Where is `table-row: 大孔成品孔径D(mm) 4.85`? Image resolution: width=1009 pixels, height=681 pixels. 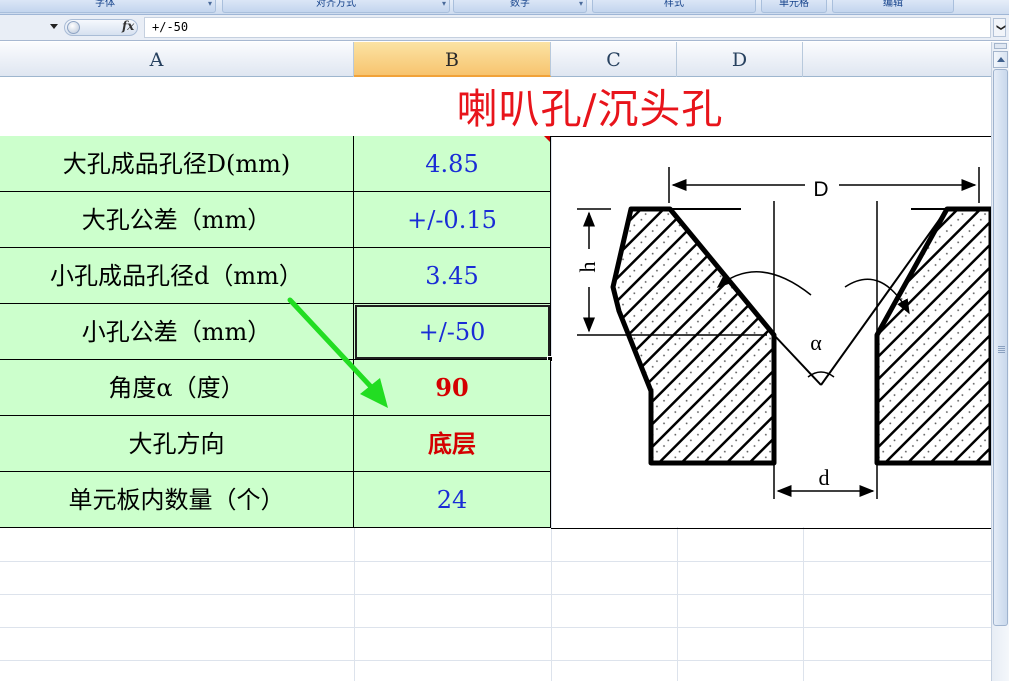 table-row: 大孔成品孔径D(mm) 4.85 is located at coordinates (275, 164).